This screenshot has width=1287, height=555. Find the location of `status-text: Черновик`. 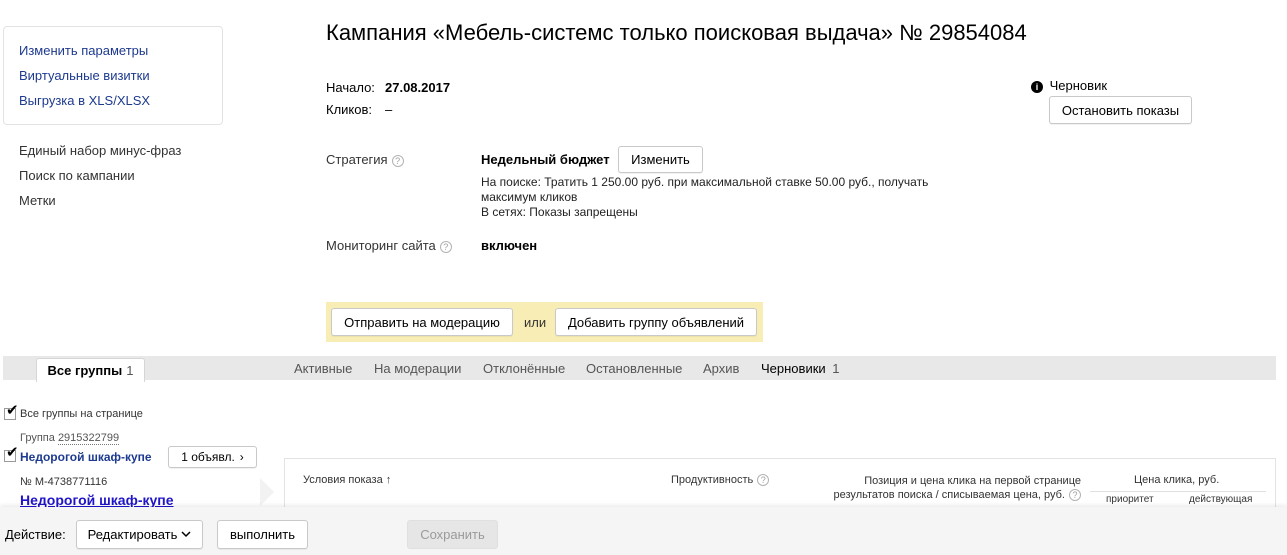

status-text: Черновик is located at coordinates (1078, 85).